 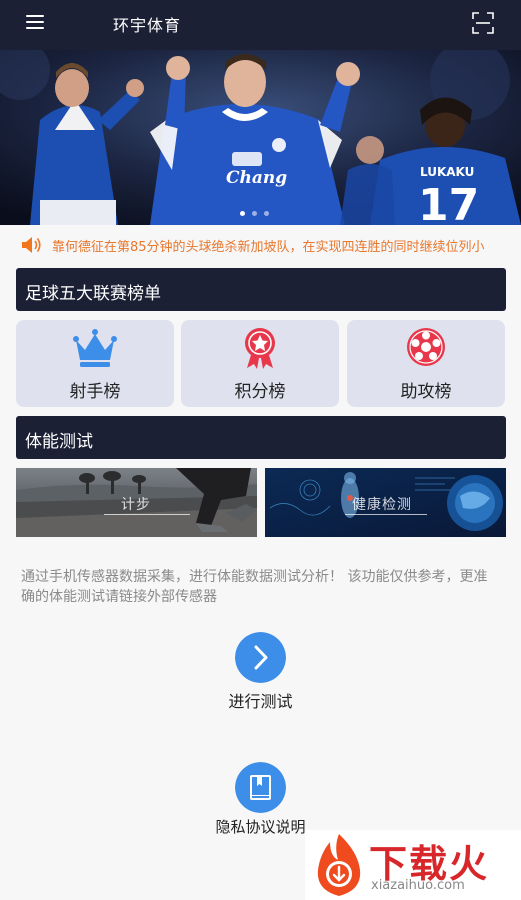 What do you see at coordinates (260, 348) in the screenshot?
I see `medal-icon` at bounding box center [260, 348].